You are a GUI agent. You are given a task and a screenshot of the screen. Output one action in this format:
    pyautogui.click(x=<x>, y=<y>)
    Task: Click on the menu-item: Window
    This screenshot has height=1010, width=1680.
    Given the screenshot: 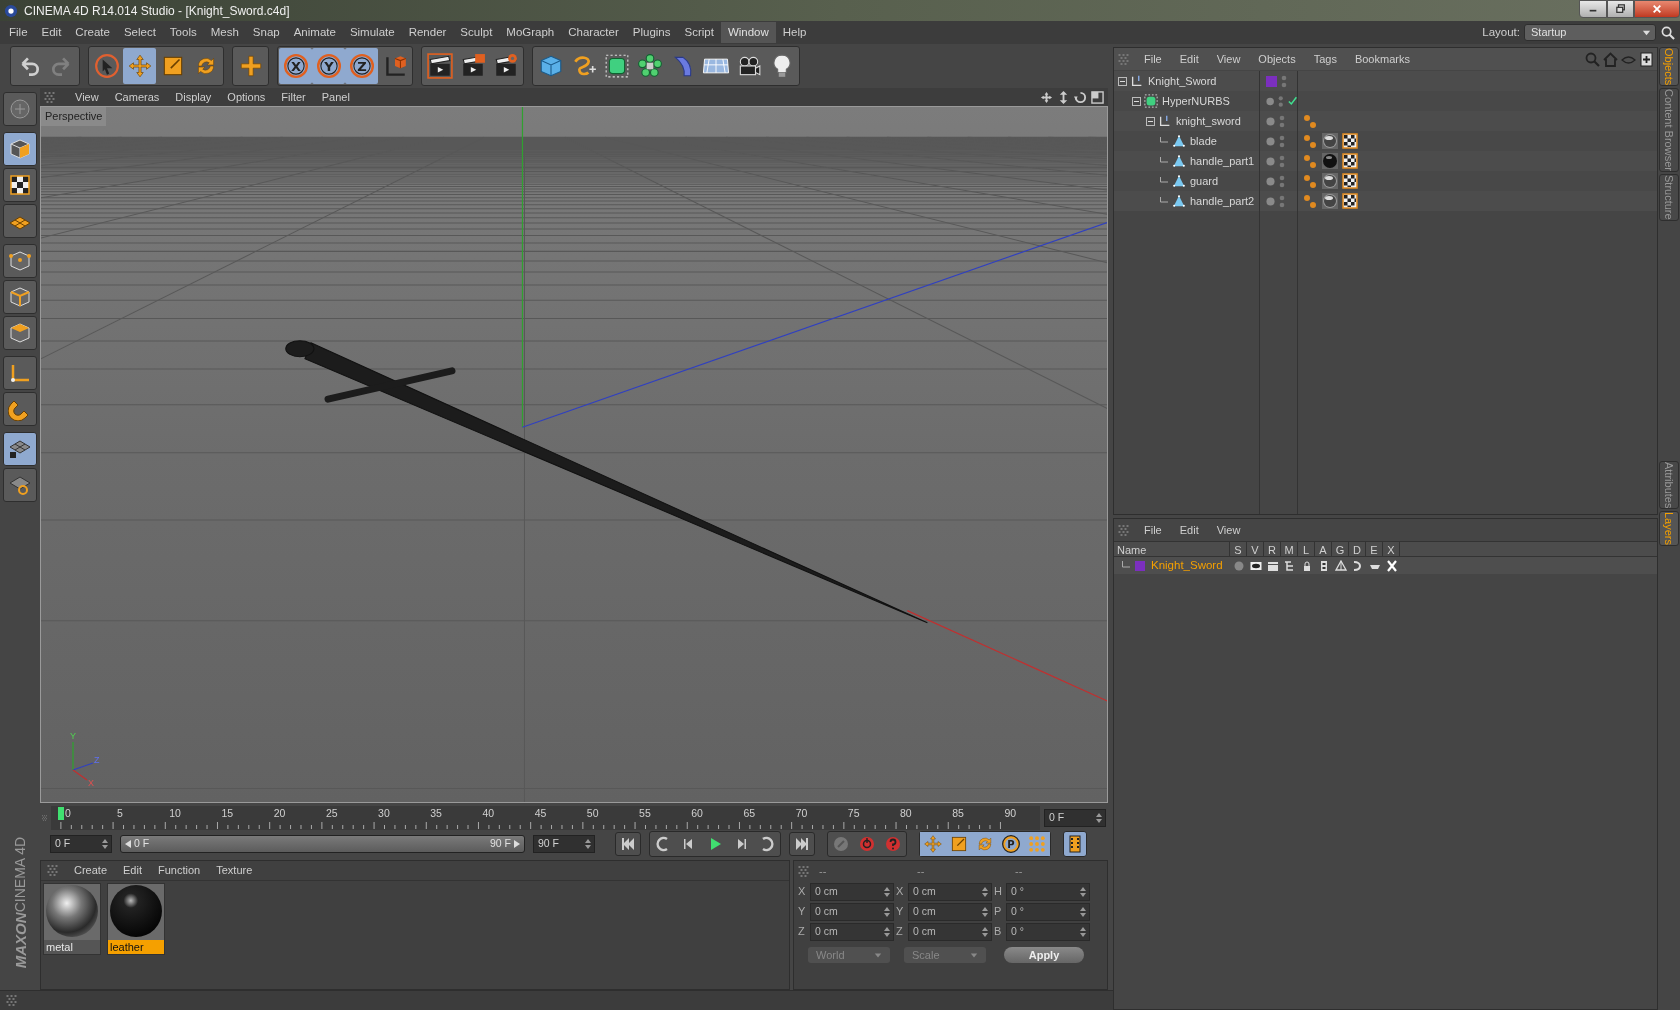 What is the action you would take?
    pyautogui.click(x=748, y=32)
    